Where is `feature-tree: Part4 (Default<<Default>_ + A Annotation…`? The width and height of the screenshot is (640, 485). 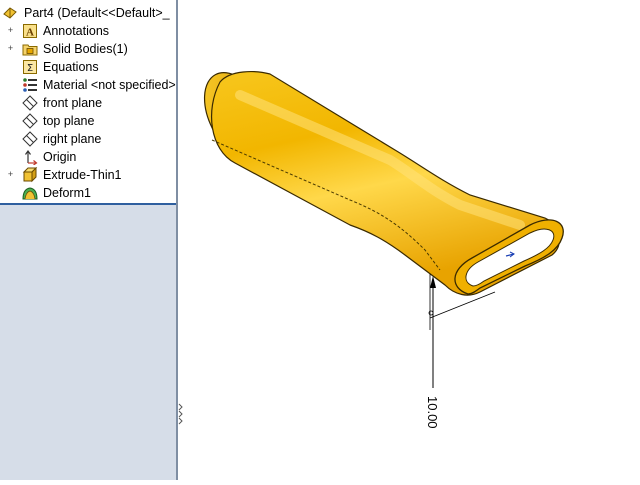 feature-tree: Part4 (Default<<Default>_ + A Annotation… is located at coordinates (88, 102).